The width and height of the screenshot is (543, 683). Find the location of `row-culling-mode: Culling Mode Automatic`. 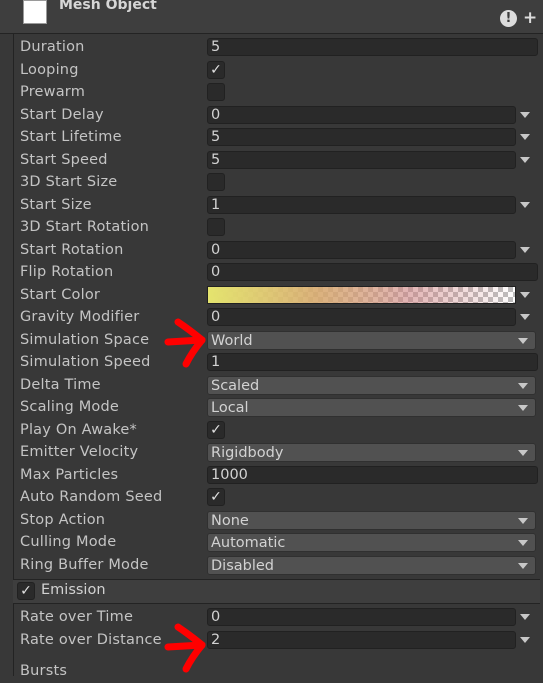

row-culling-mode: Culling Mode Automatic is located at coordinates (280, 543).